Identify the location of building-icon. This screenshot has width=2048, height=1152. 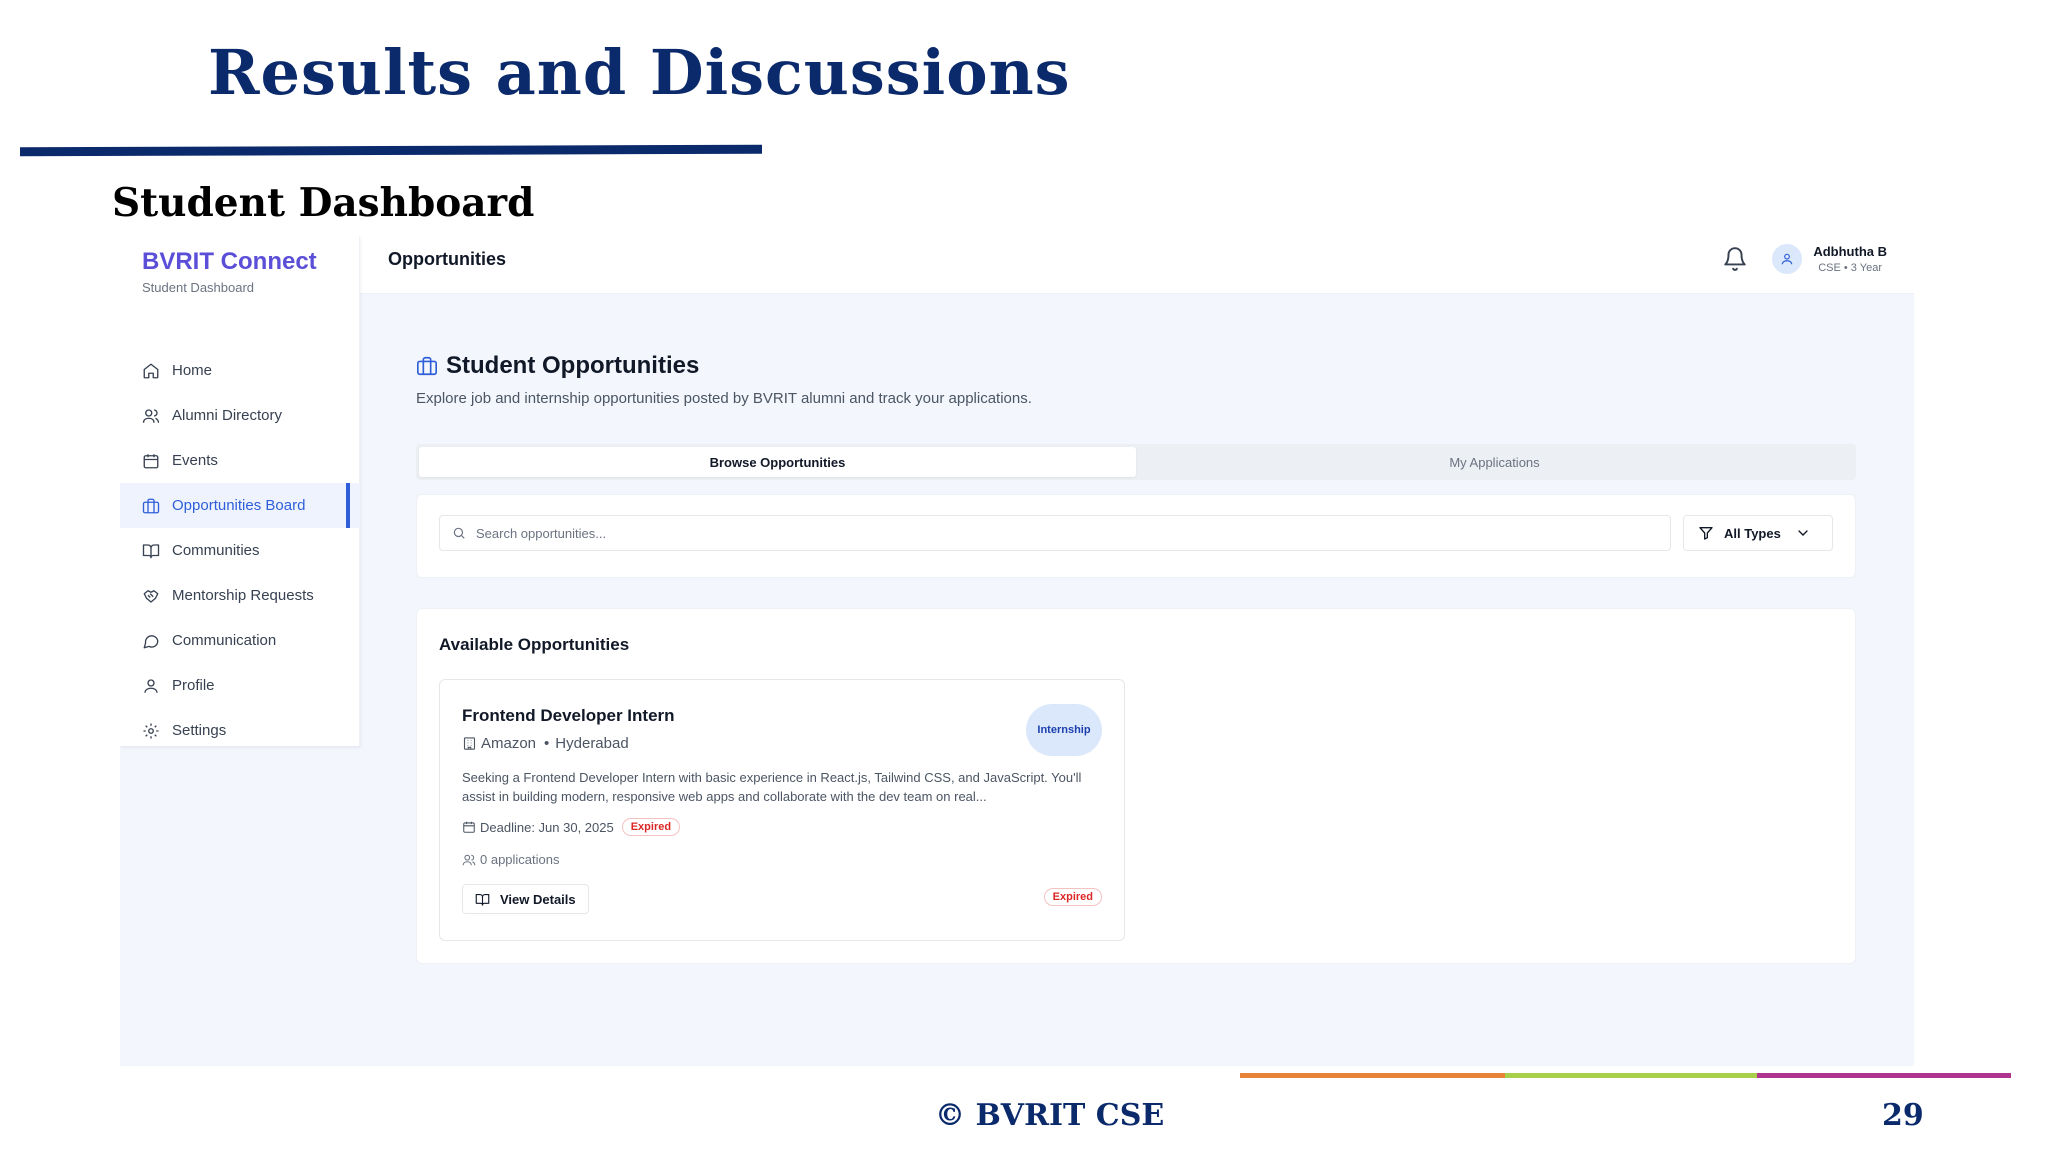
(469, 743).